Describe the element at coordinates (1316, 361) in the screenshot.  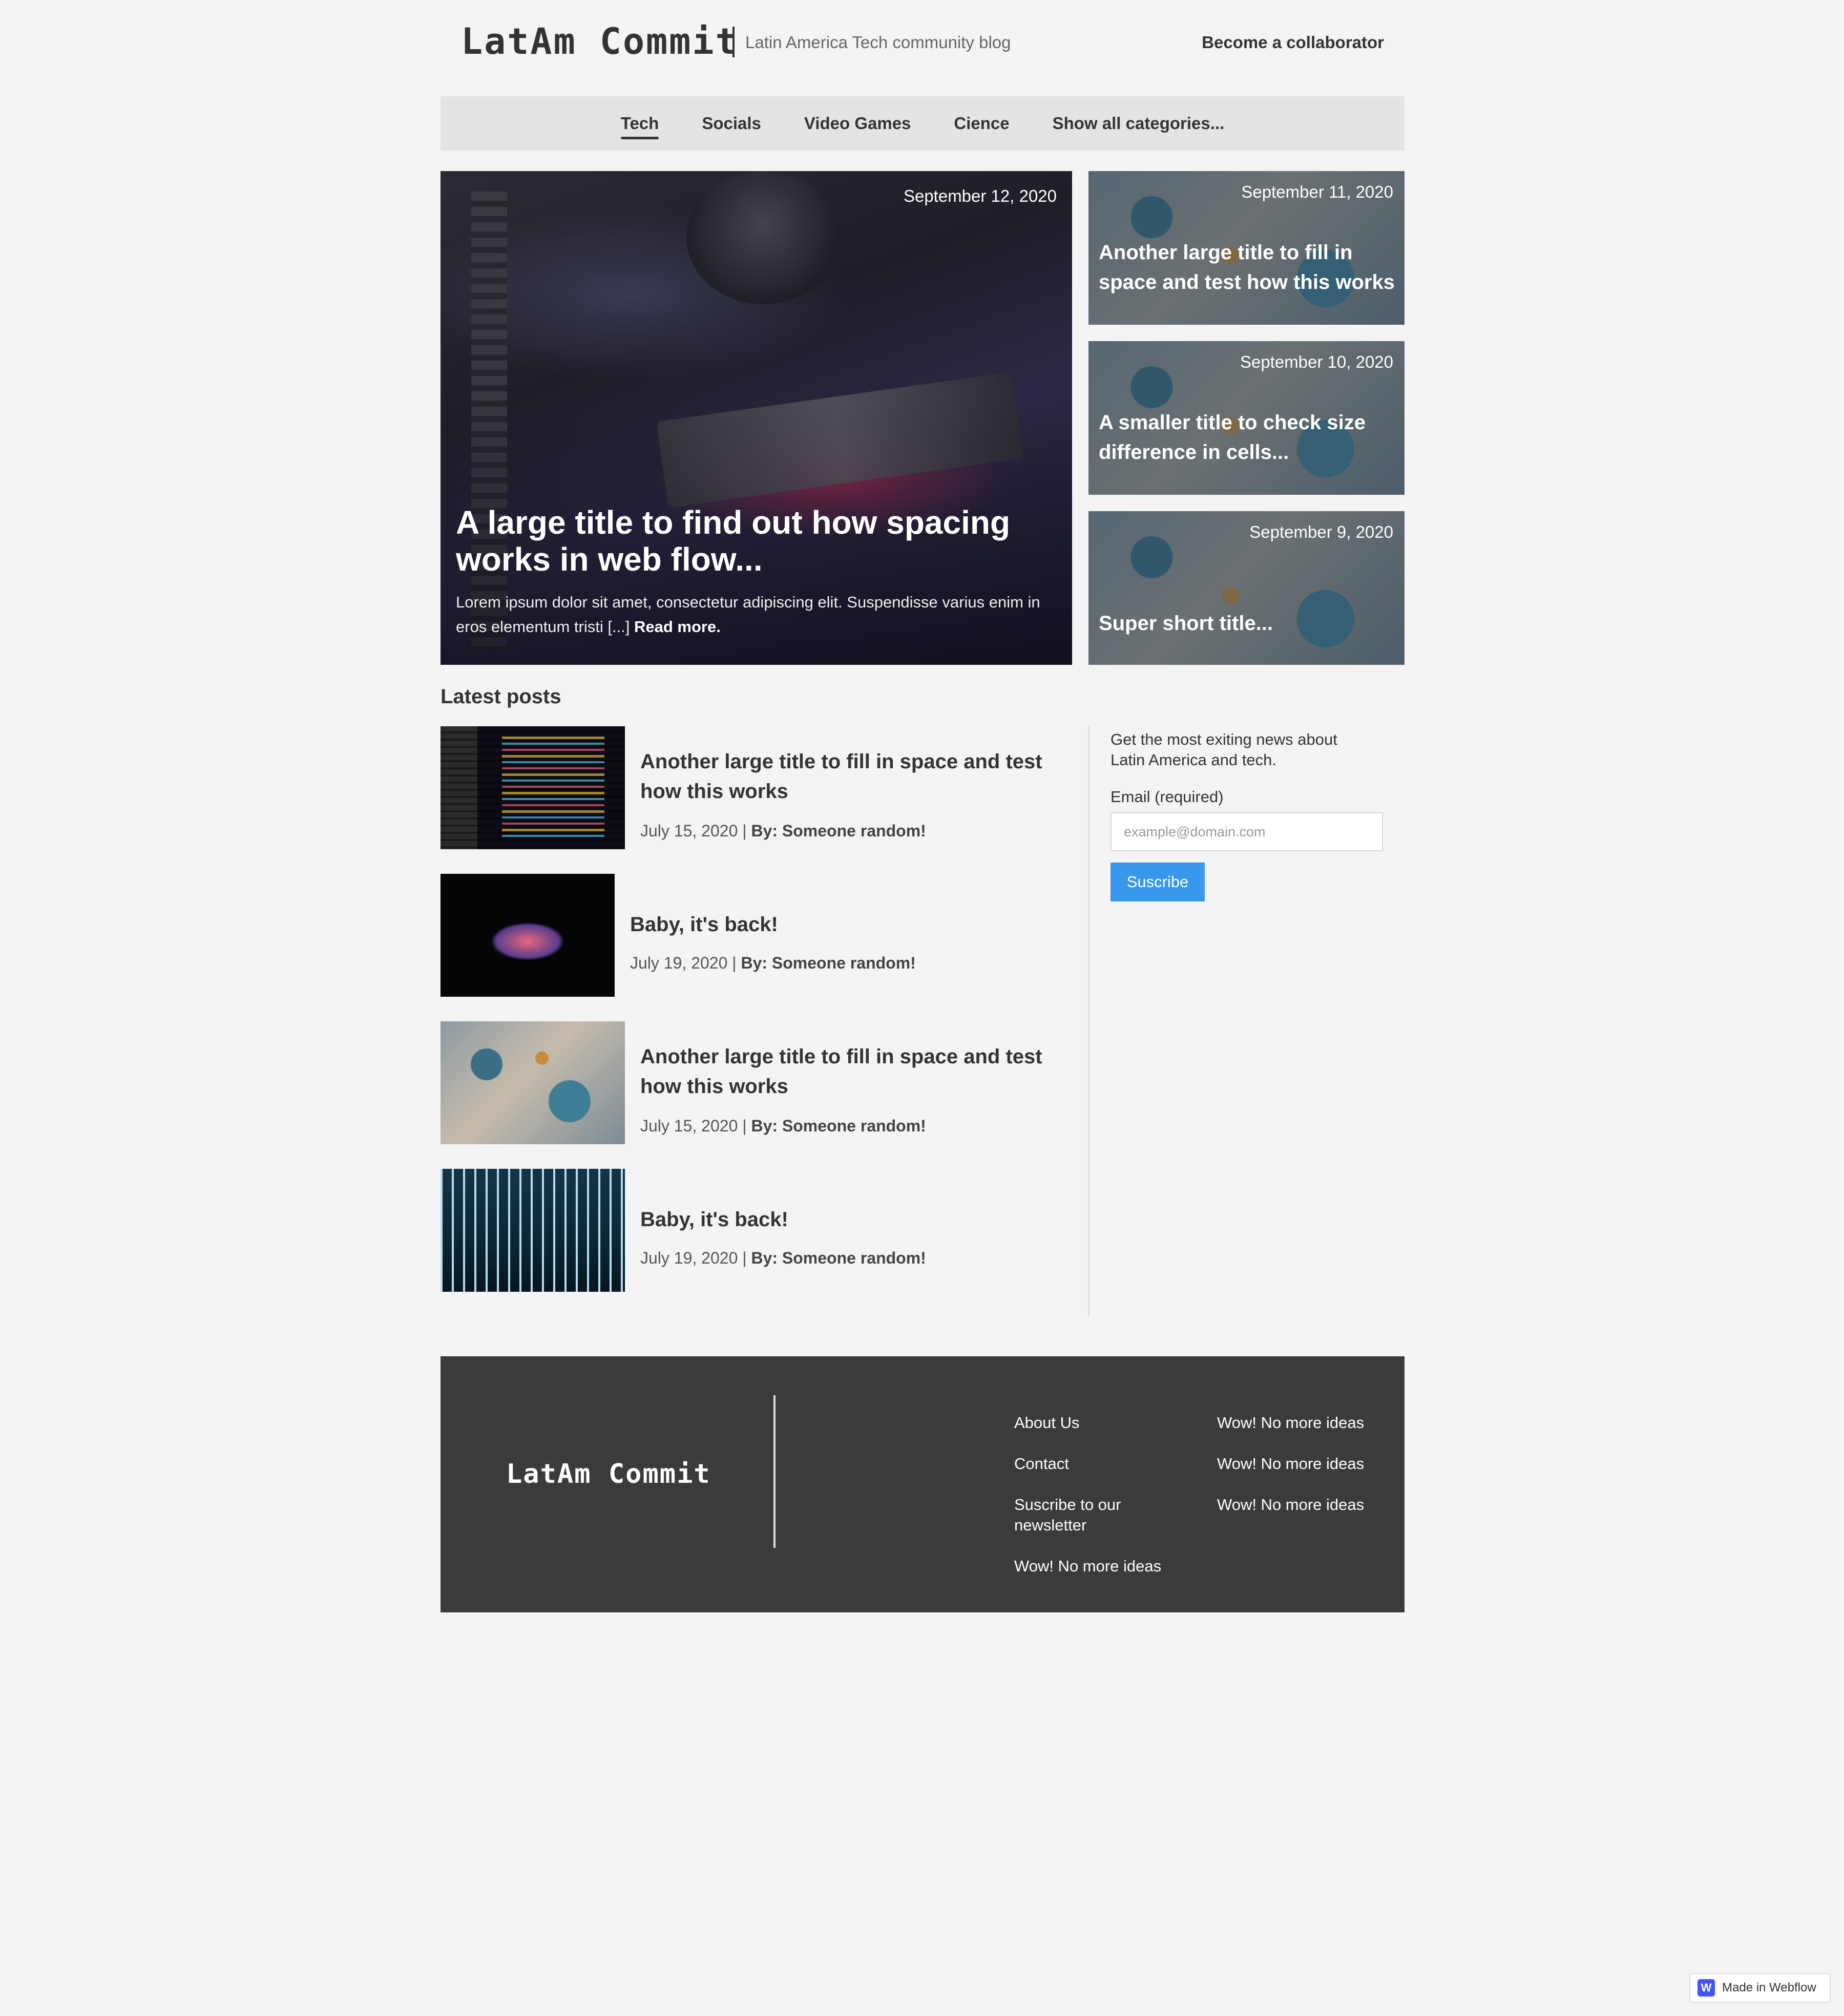
I see `side-post-date: September 10, 2020` at that location.